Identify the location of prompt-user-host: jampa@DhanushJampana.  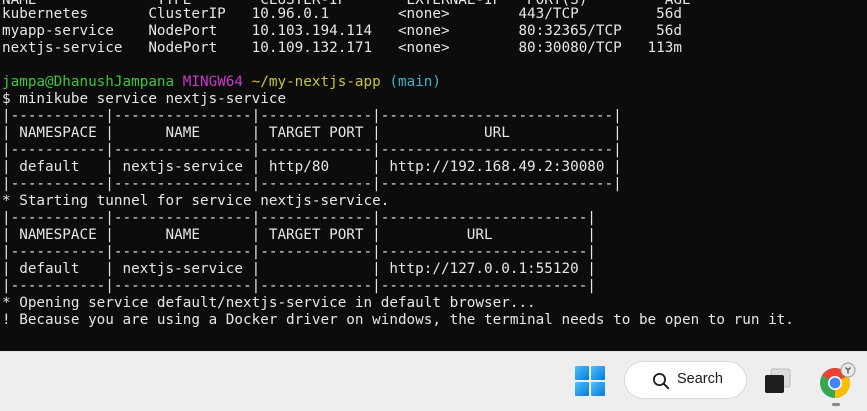
(88, 82).